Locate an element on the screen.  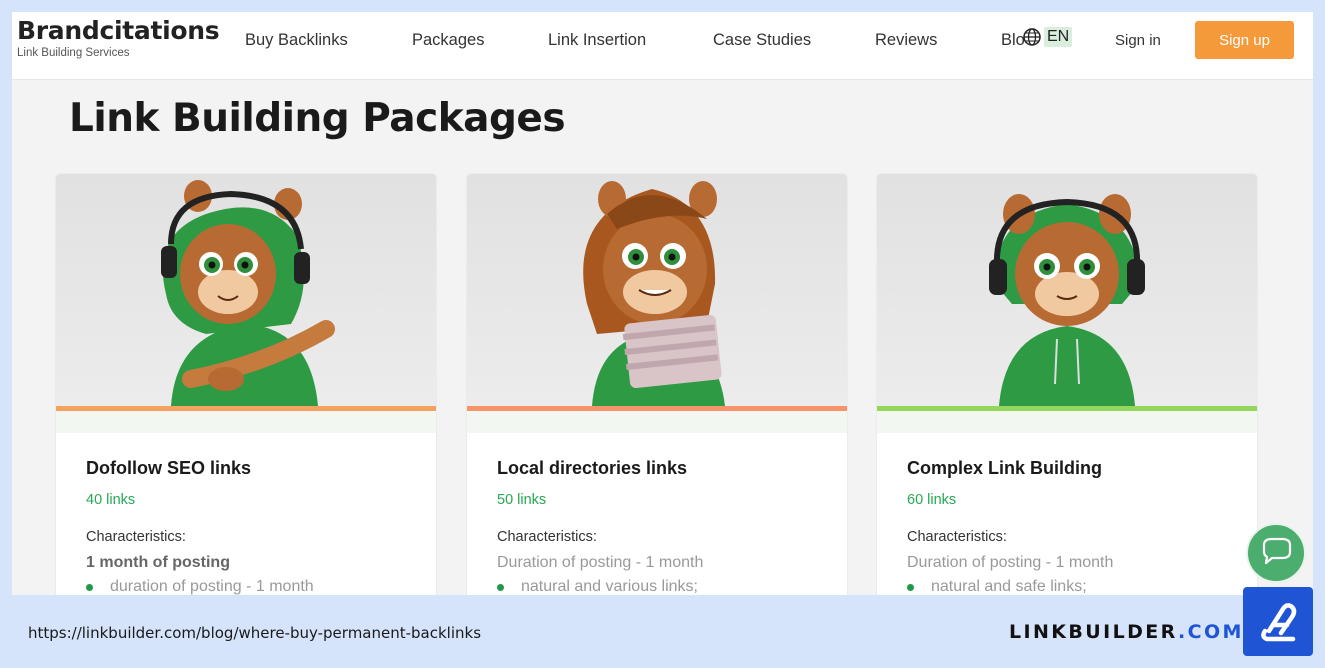
language-code: EN is located at coordinates (1058, 37).